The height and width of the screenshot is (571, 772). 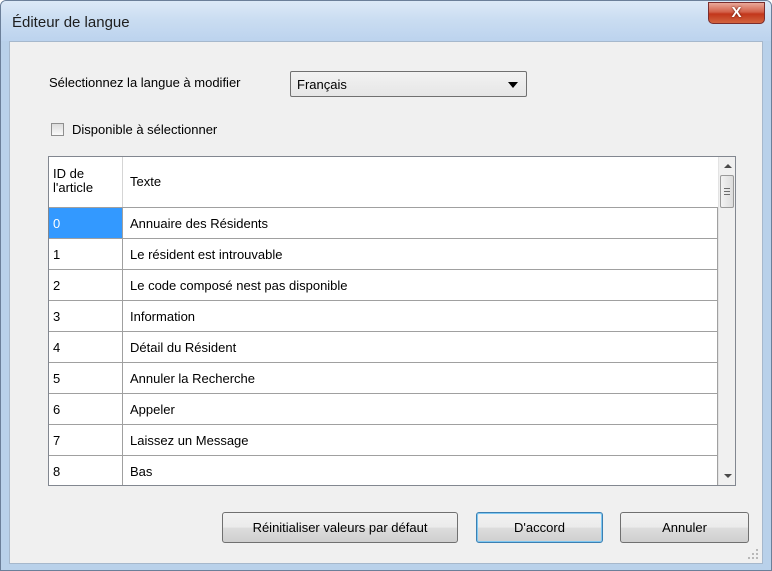 I want to click on language-select-label: Sélectionnez la langue à modifier, so click(x=145, y=82).